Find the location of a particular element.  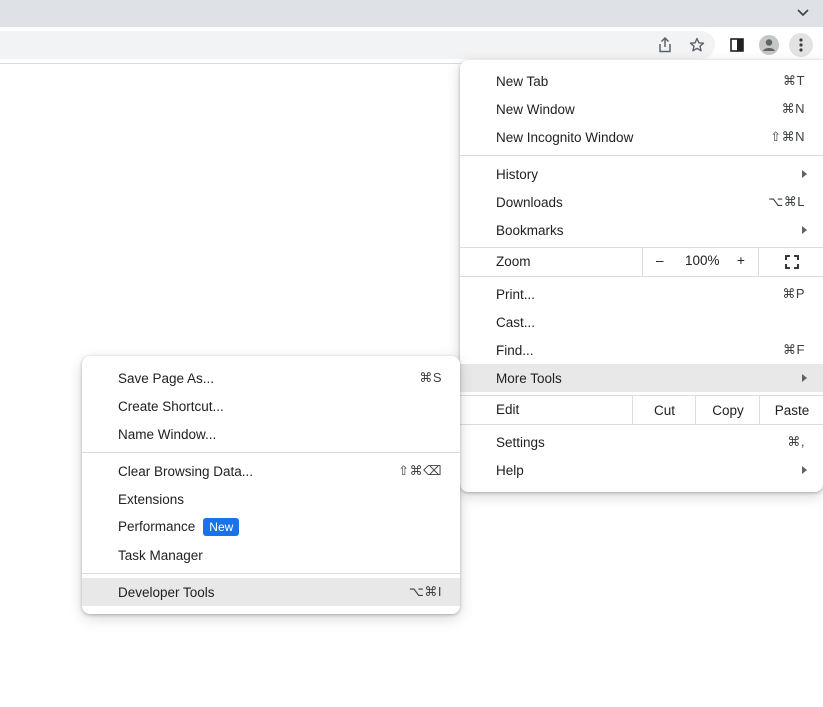

profile-button is located at coordinates (769, 45).